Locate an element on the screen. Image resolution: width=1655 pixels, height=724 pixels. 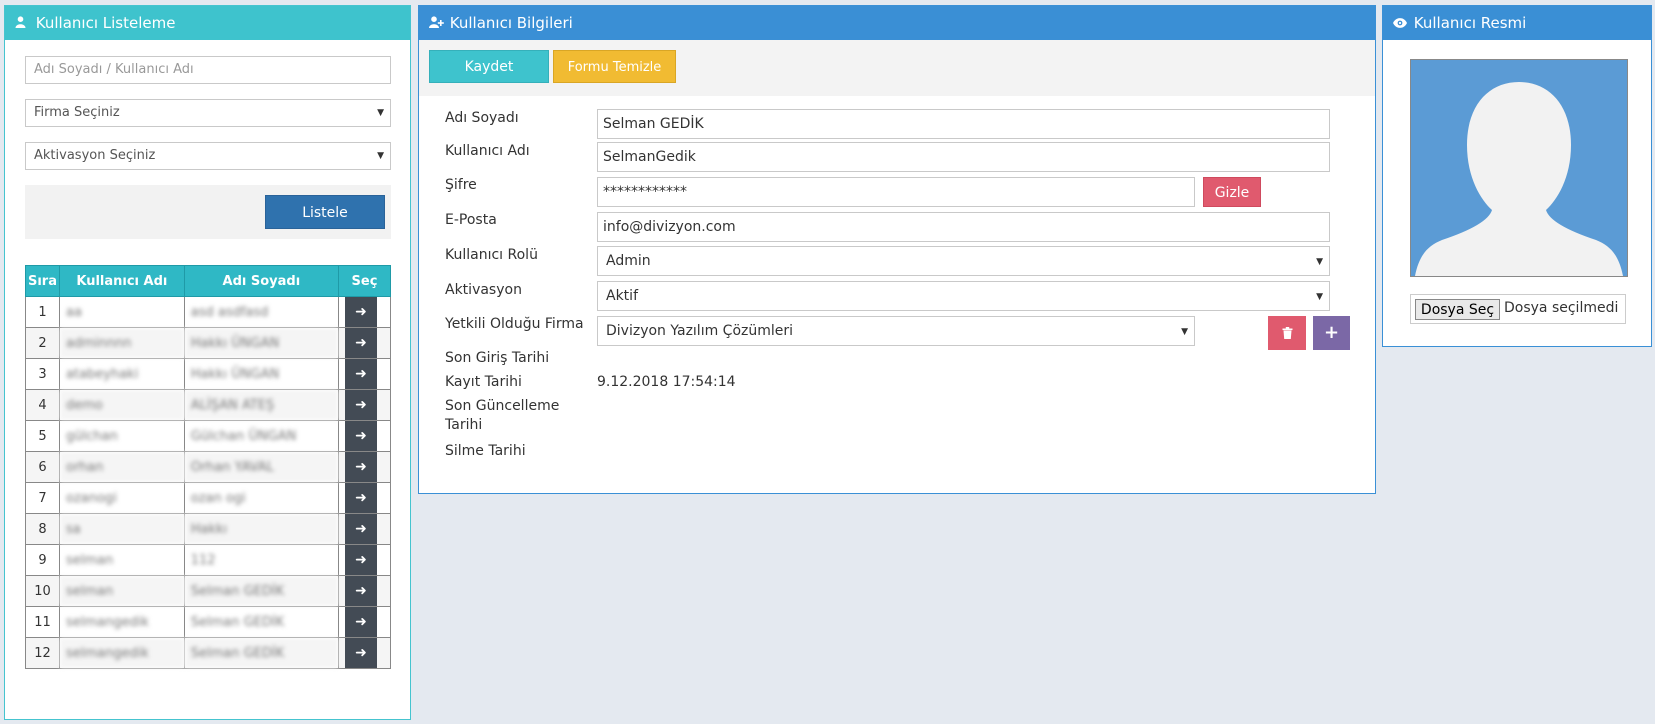
clear-form-button: Formu Temizle is located at coordinates (614, 66).